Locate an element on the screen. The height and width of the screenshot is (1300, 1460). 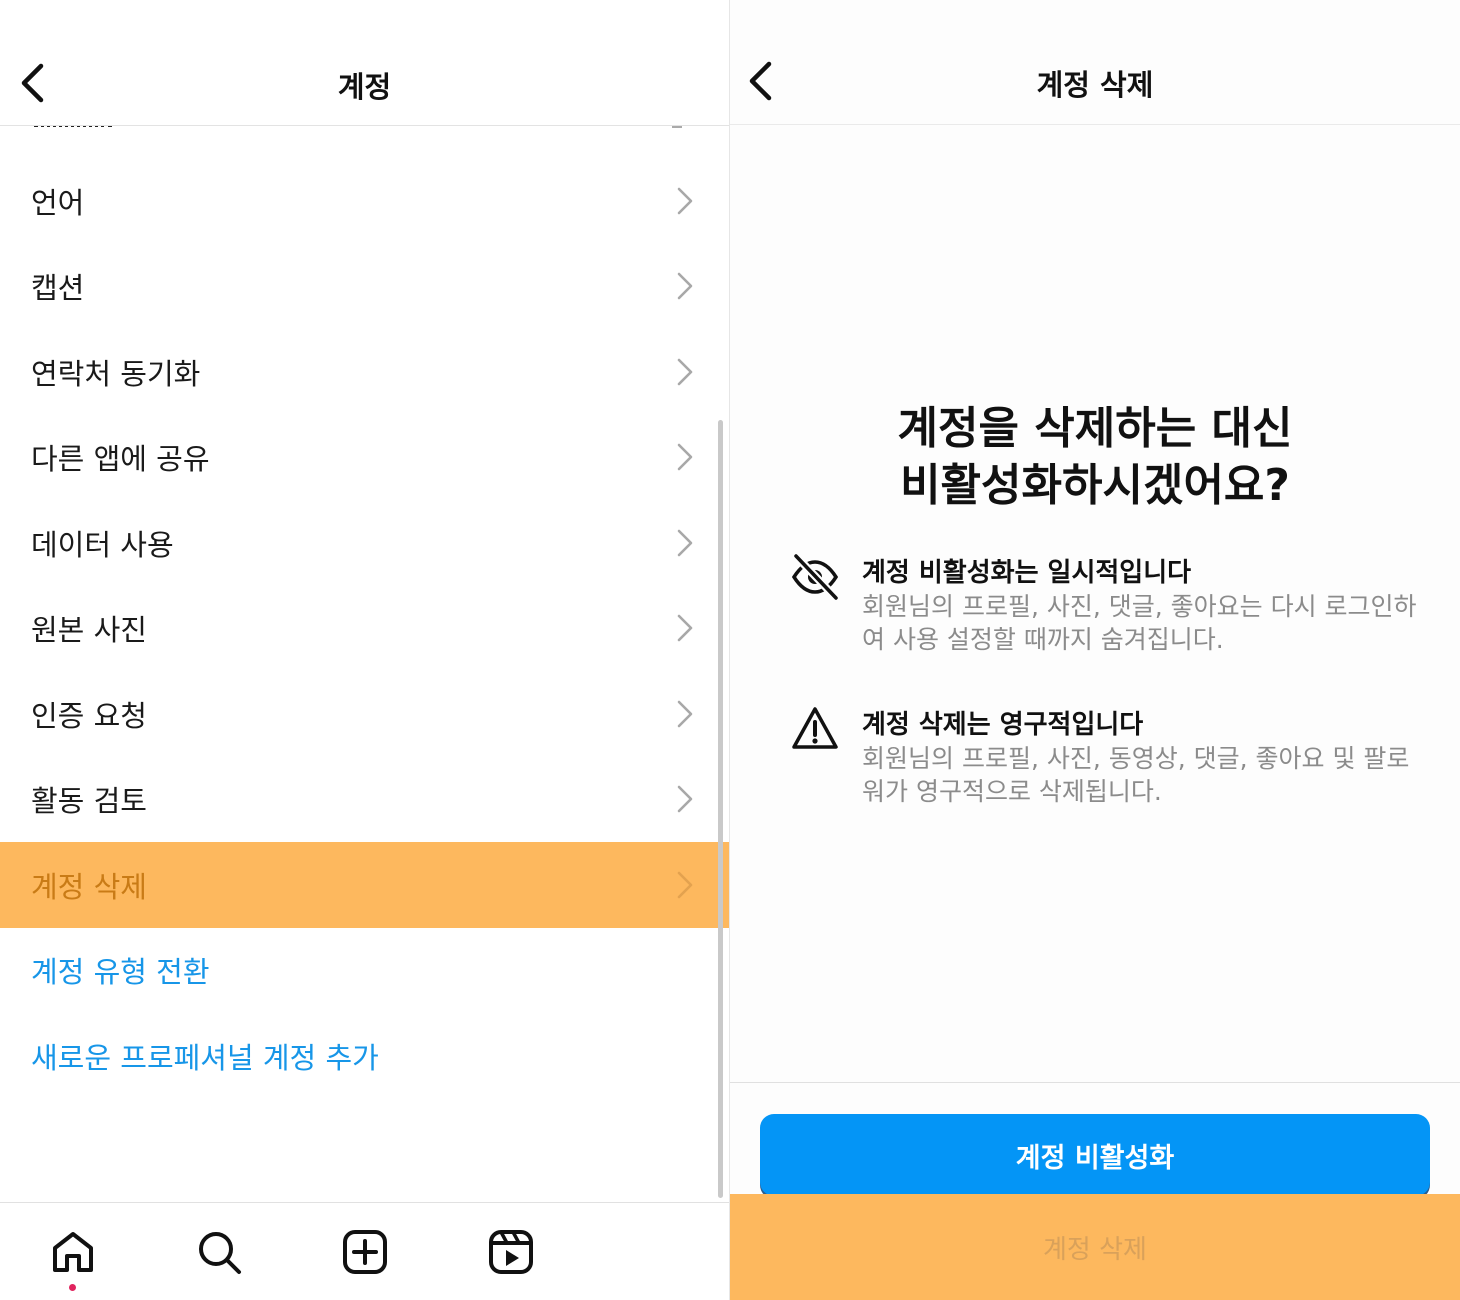
tab-home is located at coordinates (73, 1252).